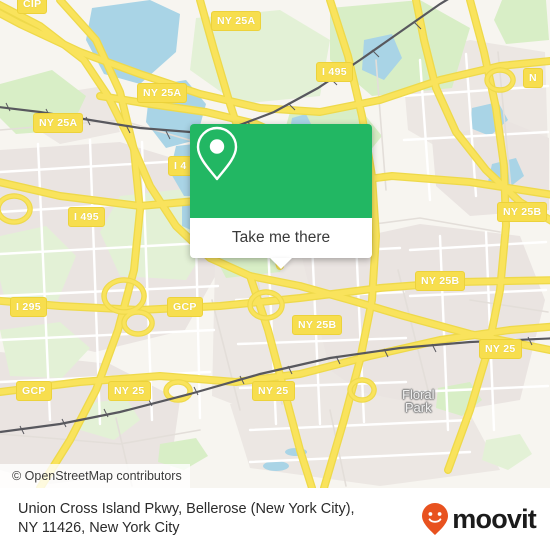  What do you see at coordinates (95, 476) in the screenshot?
I see `osm-attribution: © OpenStreetMap contributors` at bounding box center [95, 476].